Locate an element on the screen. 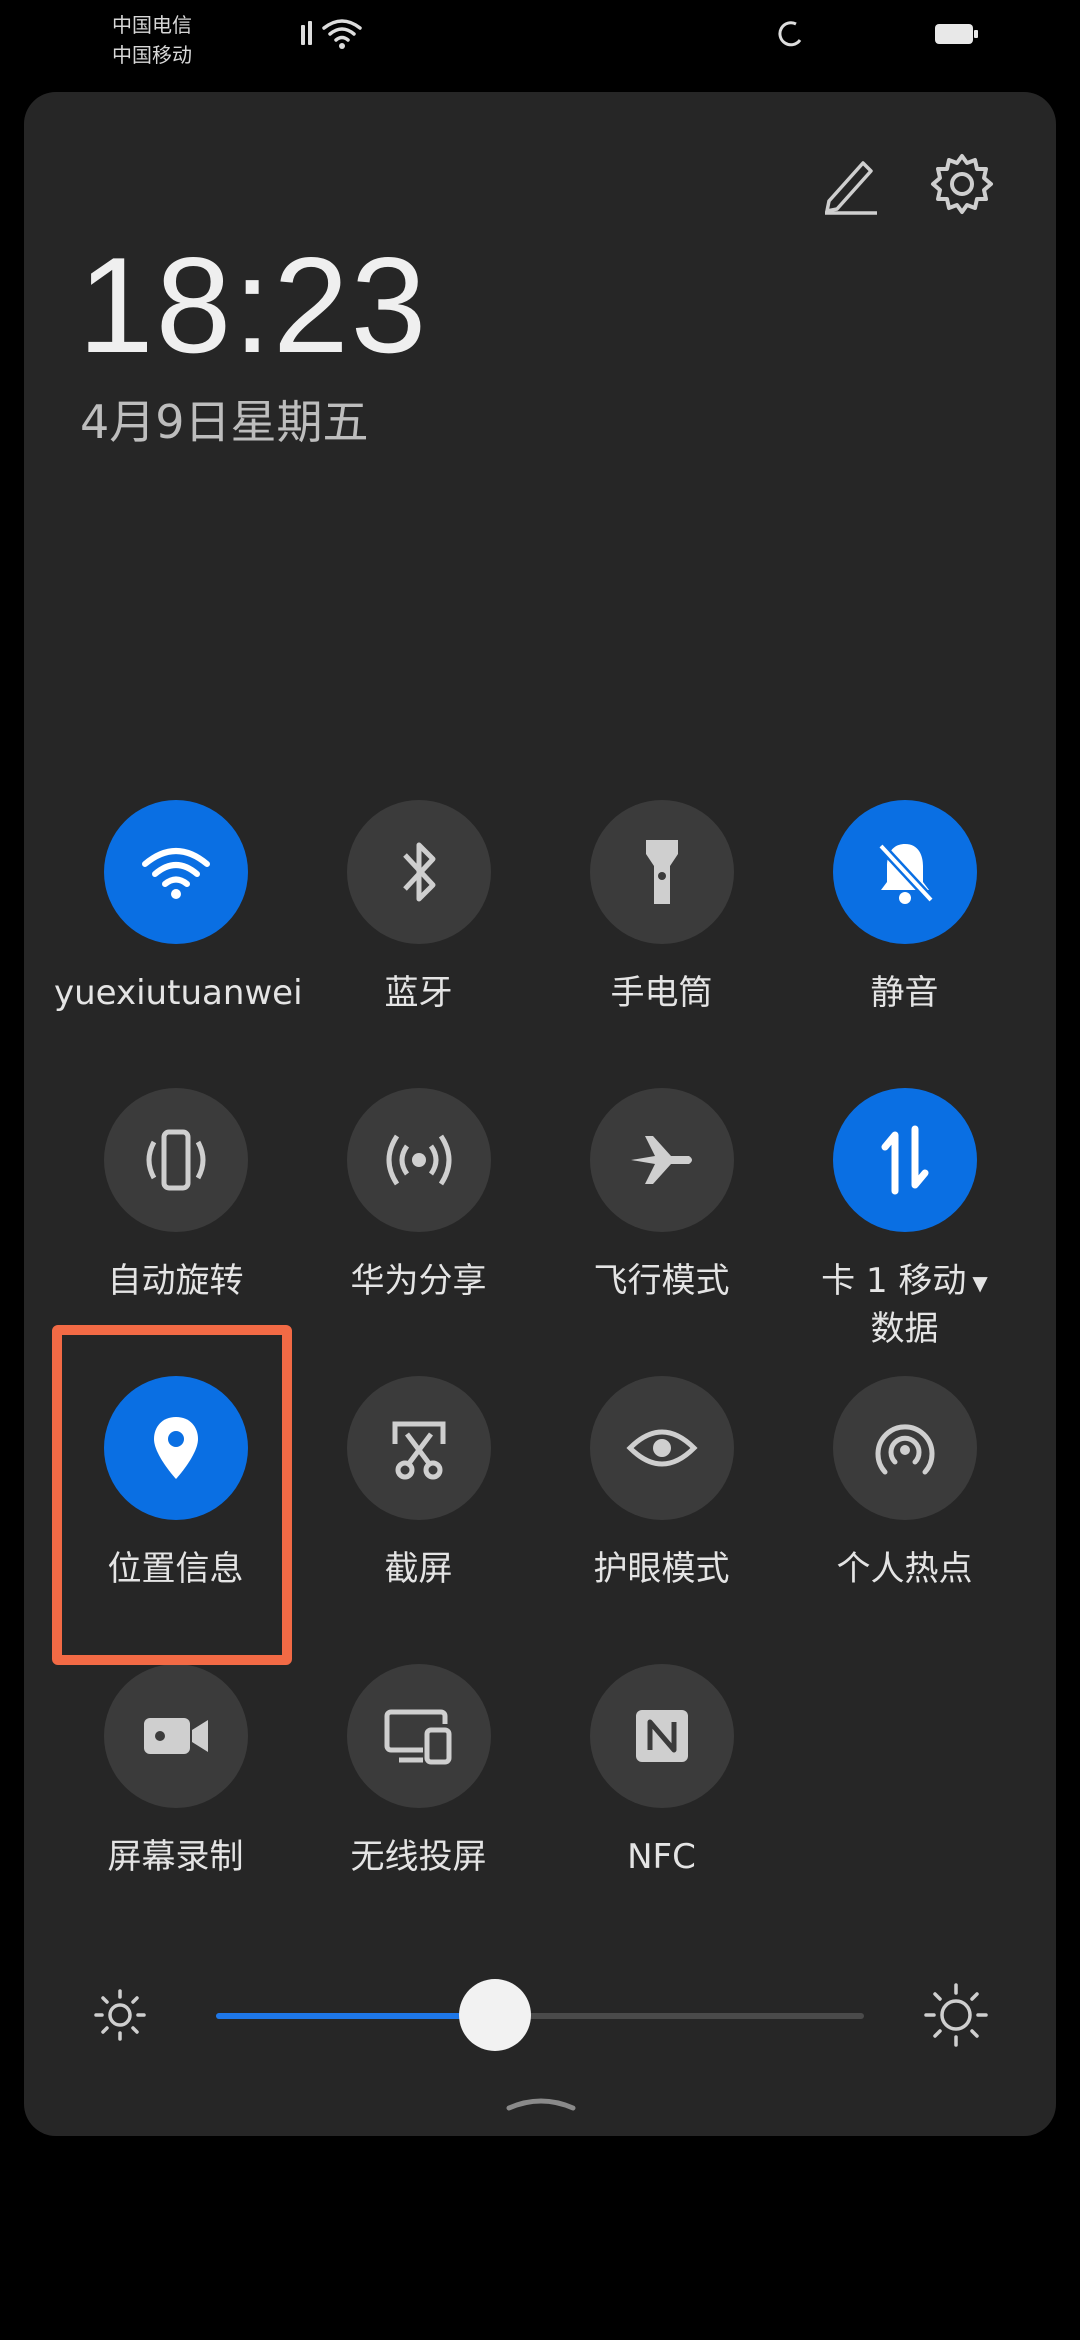  wifi-icon is located at coordinates (175, 873).